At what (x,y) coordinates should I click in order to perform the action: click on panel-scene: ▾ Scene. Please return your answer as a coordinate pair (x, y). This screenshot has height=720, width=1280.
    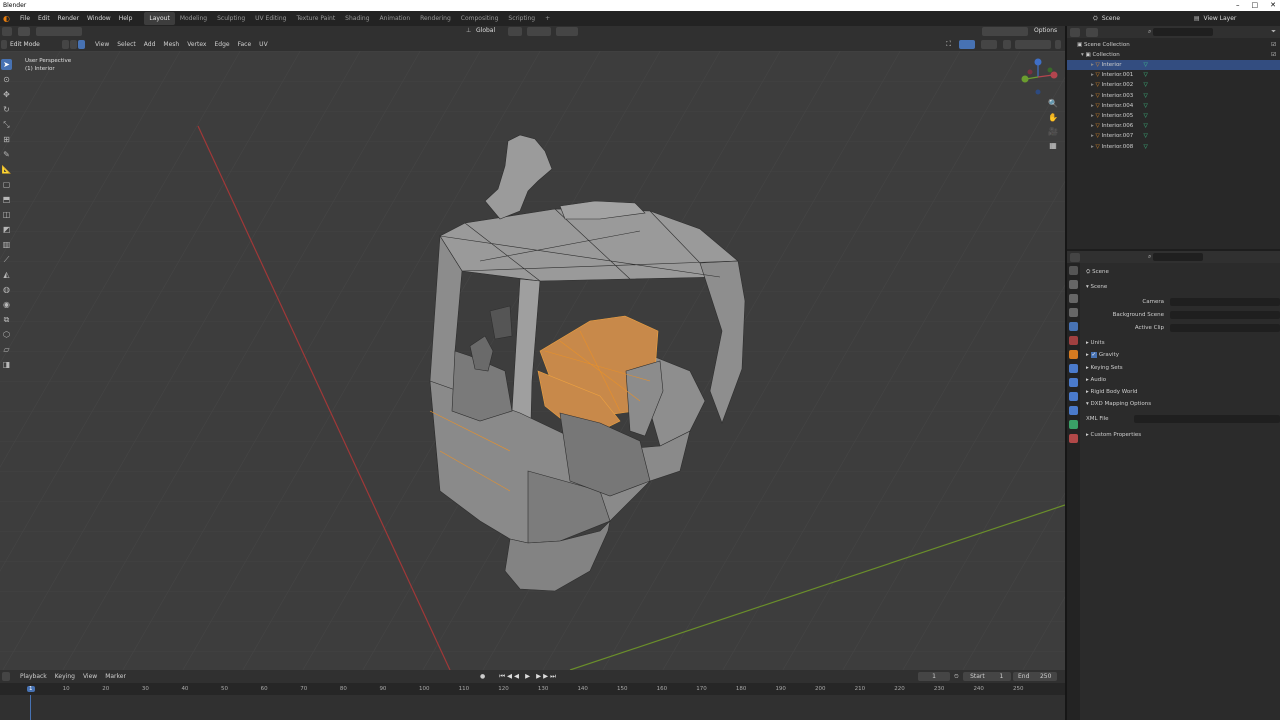
    Looking at the image, I should click on (1096, 287).